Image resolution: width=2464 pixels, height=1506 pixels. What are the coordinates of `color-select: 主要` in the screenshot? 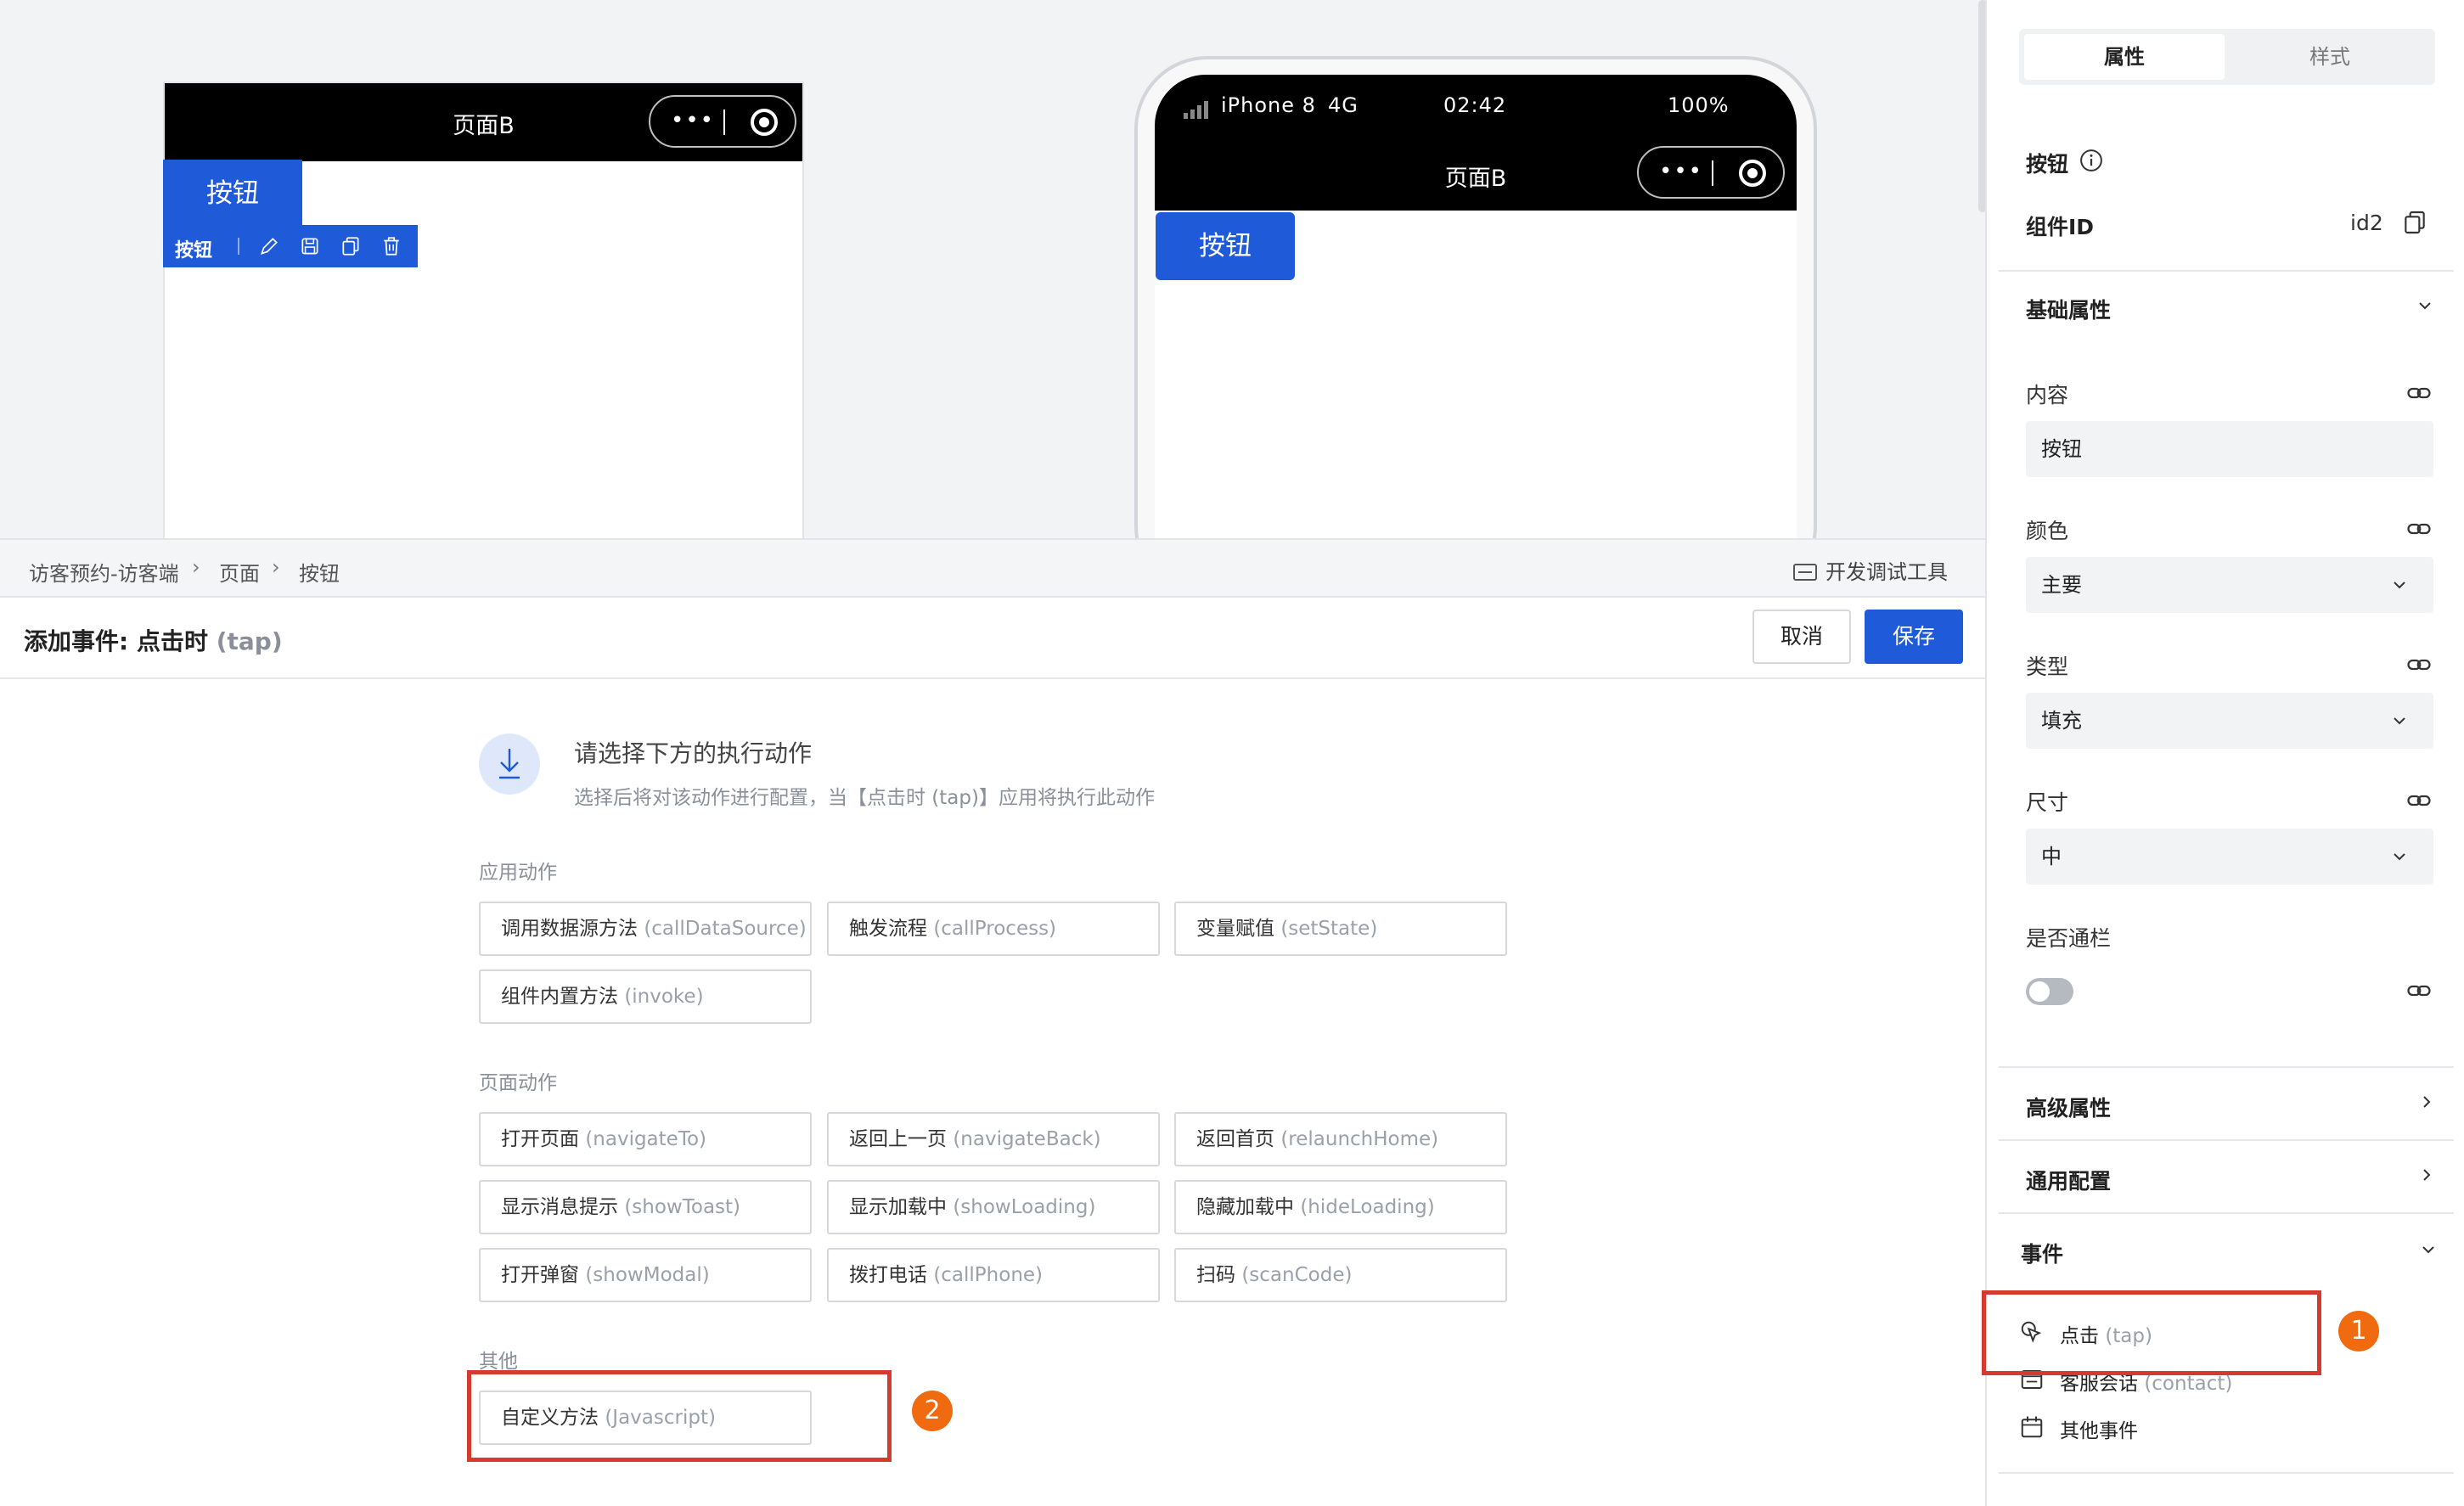 It's located at (2229, 585).